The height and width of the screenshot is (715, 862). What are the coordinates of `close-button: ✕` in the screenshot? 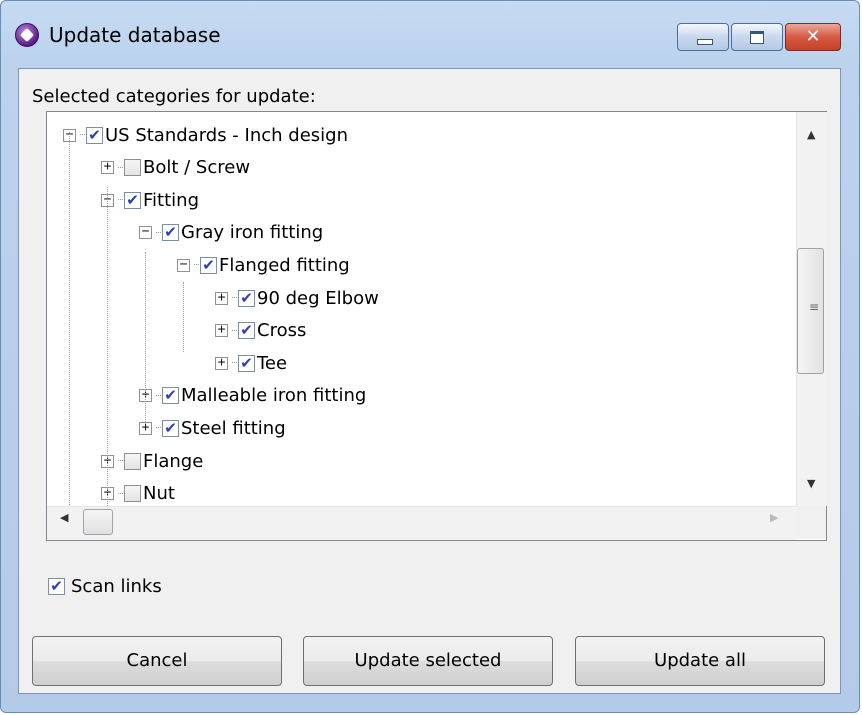 It's located at (813, 37).